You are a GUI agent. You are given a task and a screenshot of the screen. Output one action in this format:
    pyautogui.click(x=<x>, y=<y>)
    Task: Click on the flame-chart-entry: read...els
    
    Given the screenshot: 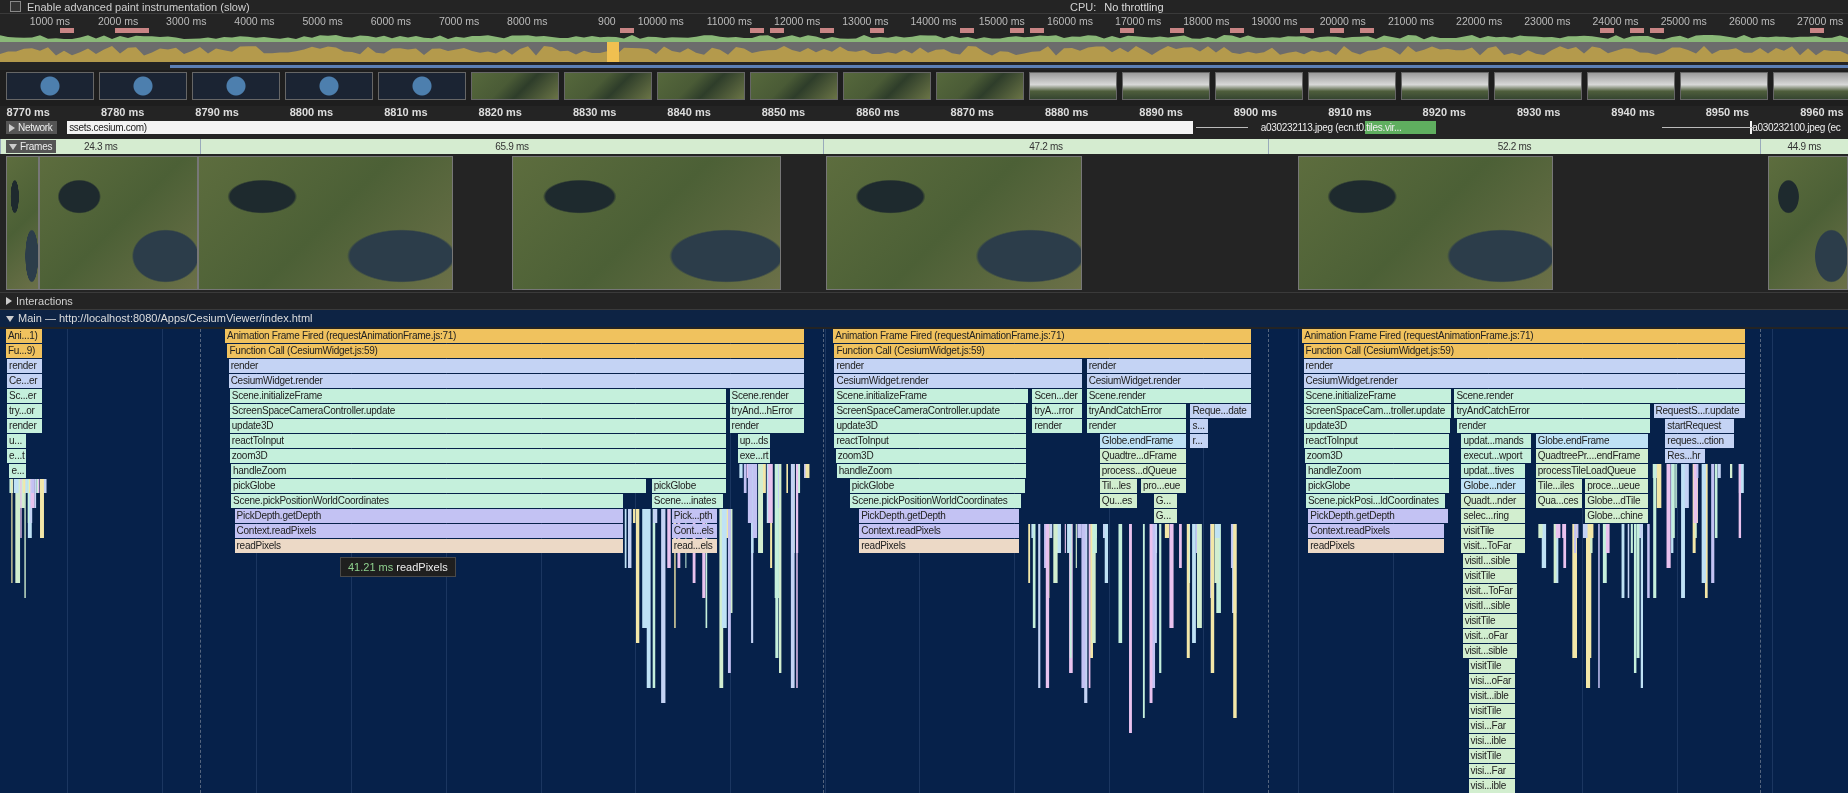 What is the action you would take?
    pyautogui.click(x=694, y=546)
    